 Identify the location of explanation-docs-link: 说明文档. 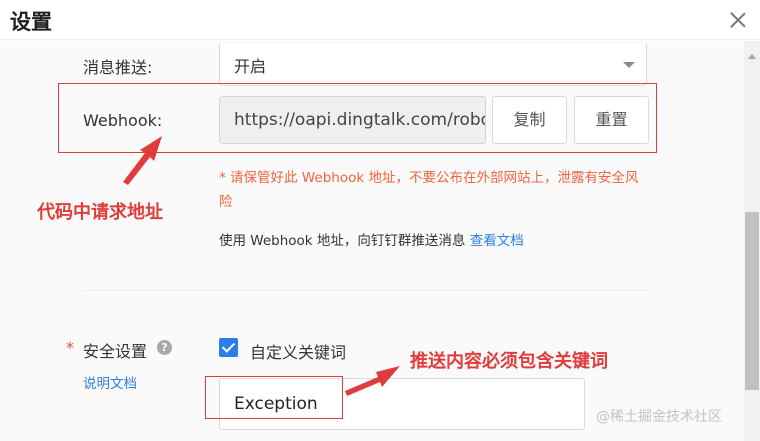
(110, 382).